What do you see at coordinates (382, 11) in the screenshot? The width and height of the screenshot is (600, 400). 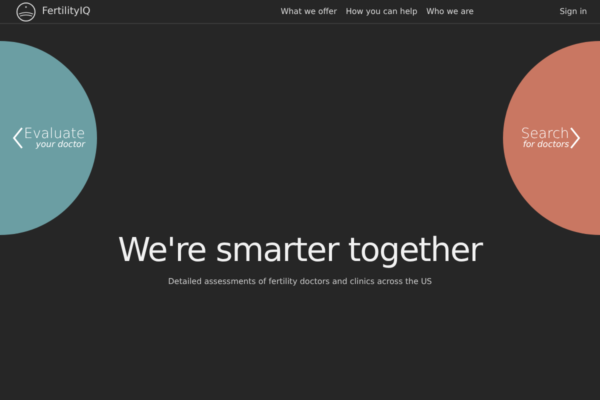 I see `nav-link: How you can help` at bounding box center [382, 11].